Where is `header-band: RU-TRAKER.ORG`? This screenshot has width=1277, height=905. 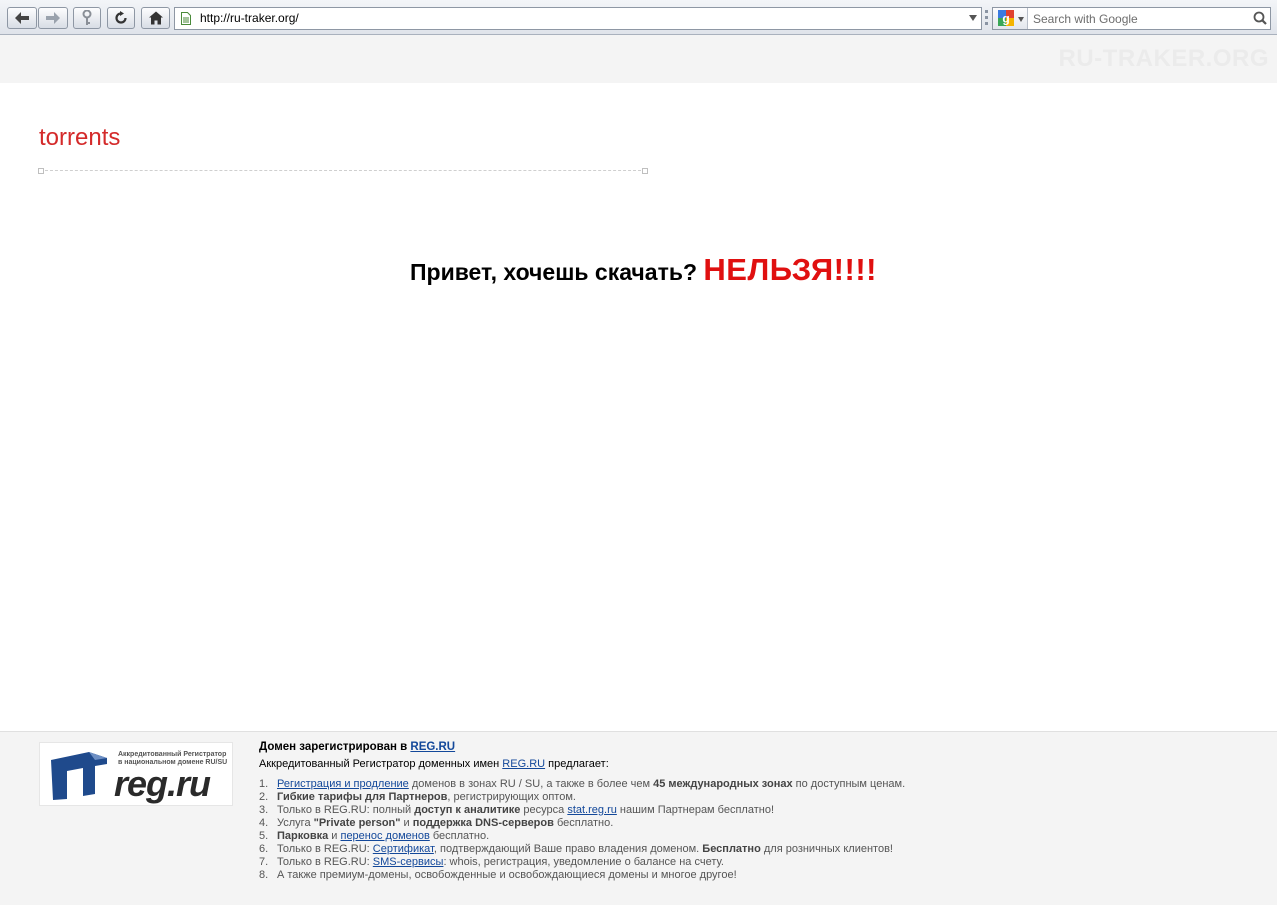
header-band: RU-TRAKER.ORG is located at coordinates (638, 59).